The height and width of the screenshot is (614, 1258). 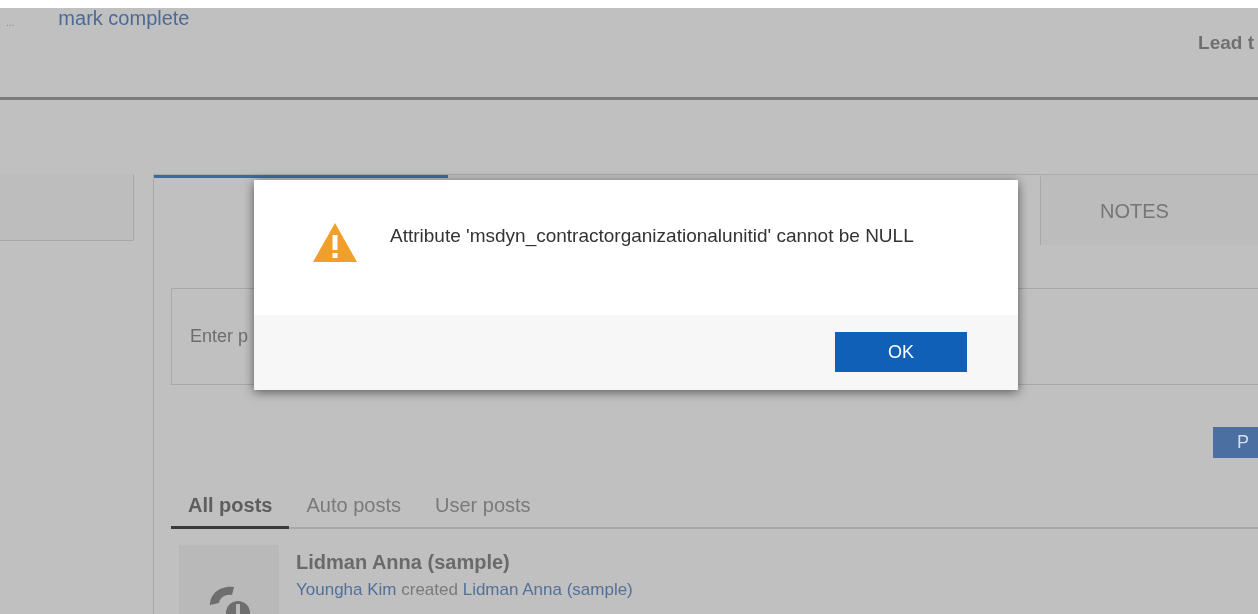 What do you see at coordinates (652, 236) in the screenshot?
I see `error-message: Attribute 'msdyn_contractorganizationalunitid' cannot be NULL` at bounding box center [652, 236].